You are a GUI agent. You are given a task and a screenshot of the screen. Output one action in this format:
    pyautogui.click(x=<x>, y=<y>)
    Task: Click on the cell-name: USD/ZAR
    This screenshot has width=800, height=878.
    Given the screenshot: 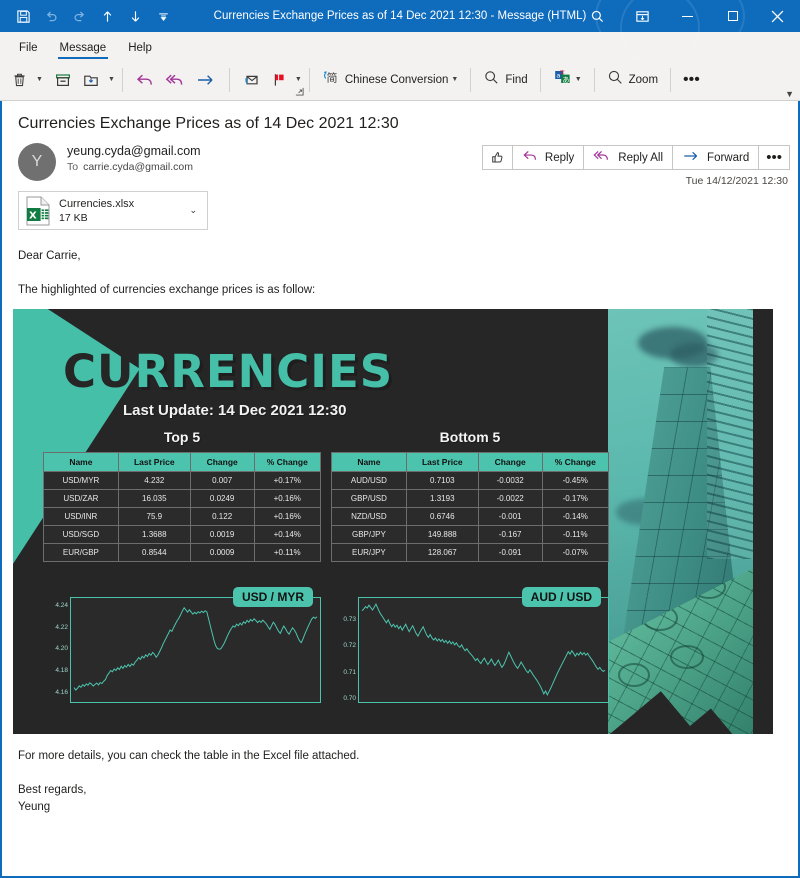 What is the action you would take?
    pyautogui.click(x=81, y=499)
    